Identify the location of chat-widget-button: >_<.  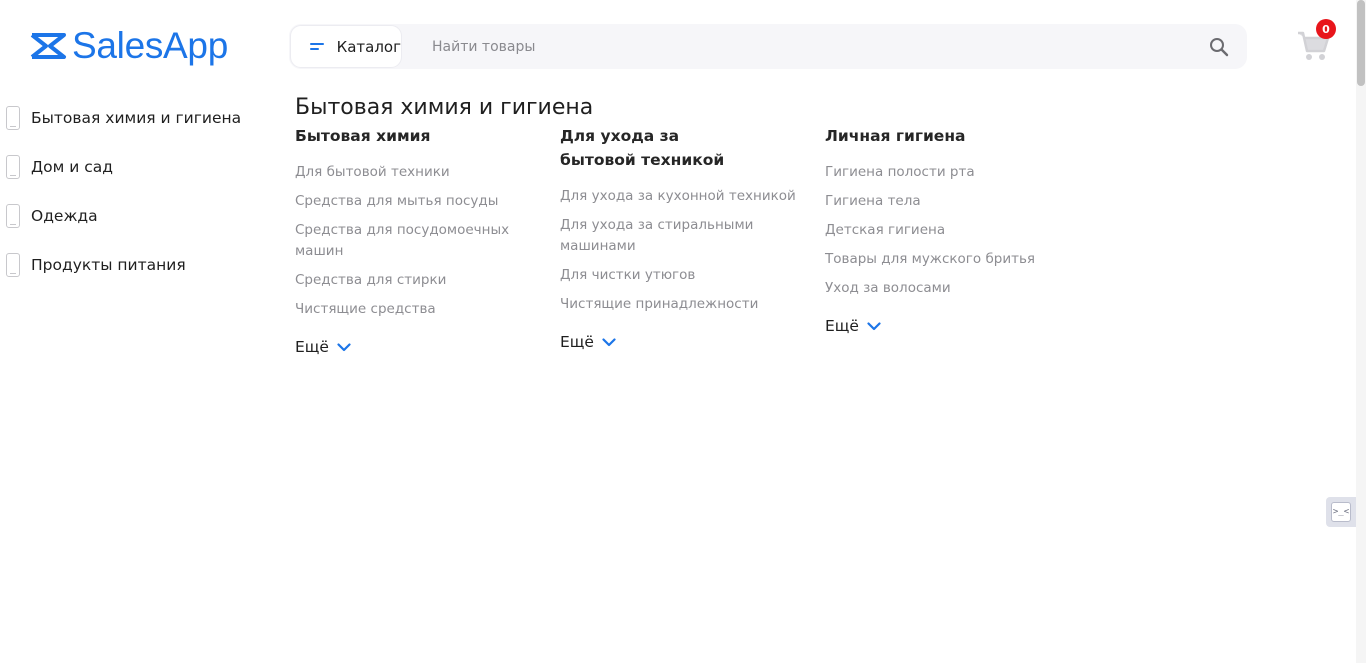
(1341, 512).